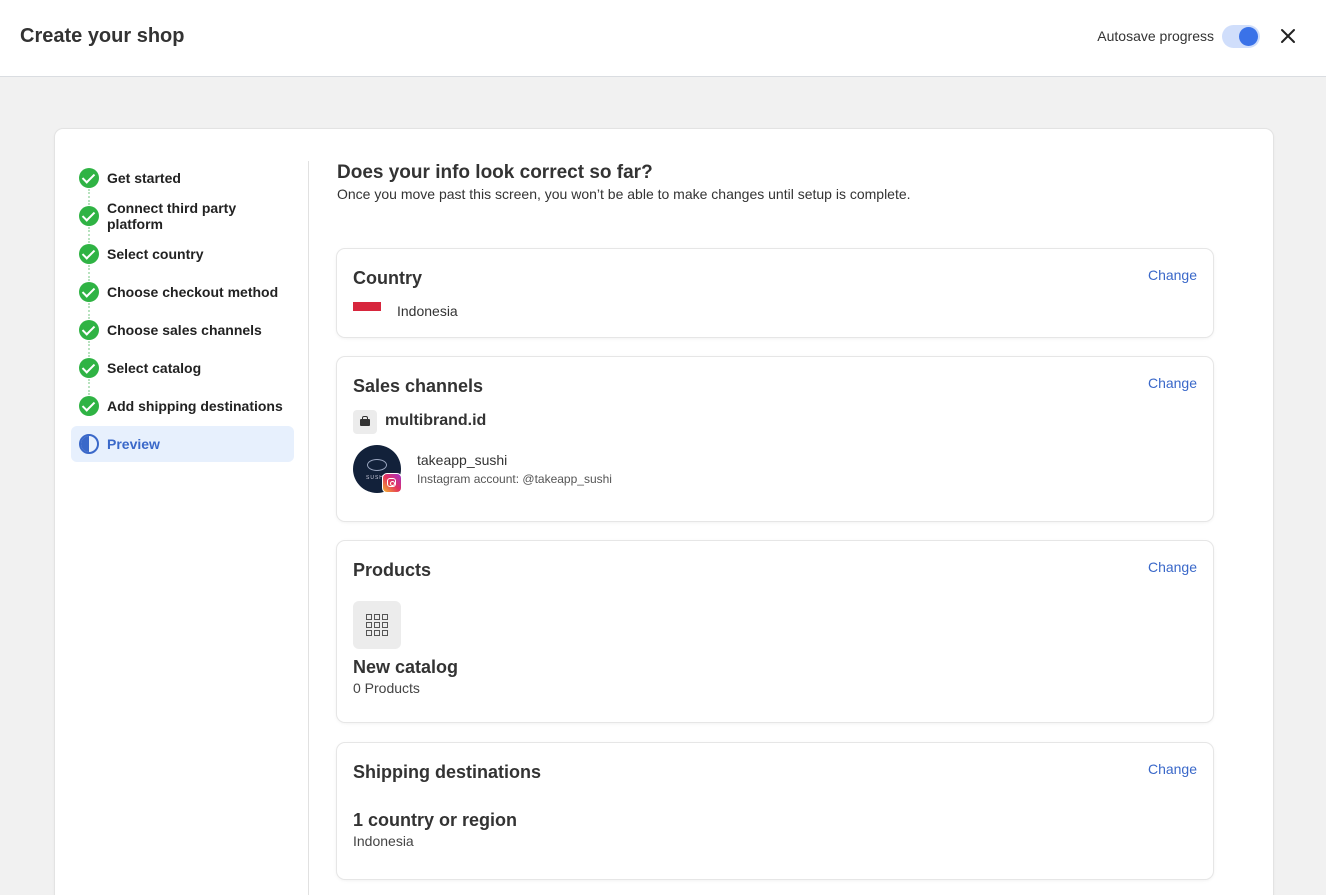  Describe the element at coordinates (193, 292) in the screenshot. I see `step-label: Choose checkout method` at that location.